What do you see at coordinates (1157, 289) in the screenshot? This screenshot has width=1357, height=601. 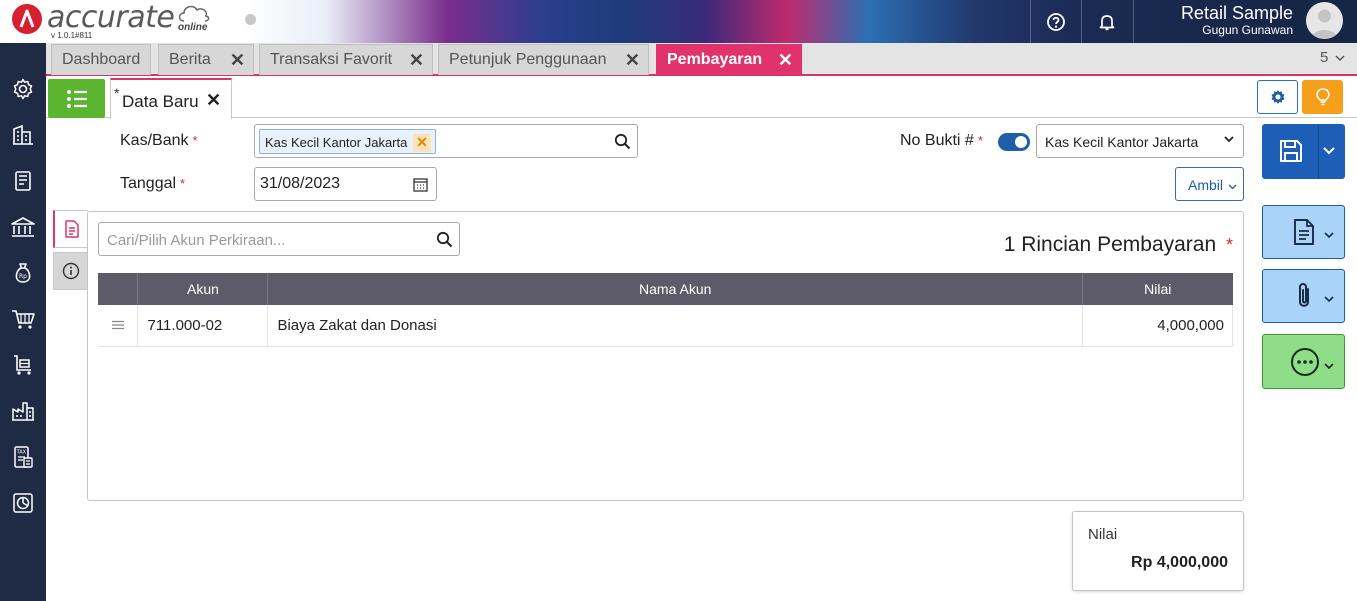 I see `column-header-nilai: Nilai` at bounding box center [1157, 289].